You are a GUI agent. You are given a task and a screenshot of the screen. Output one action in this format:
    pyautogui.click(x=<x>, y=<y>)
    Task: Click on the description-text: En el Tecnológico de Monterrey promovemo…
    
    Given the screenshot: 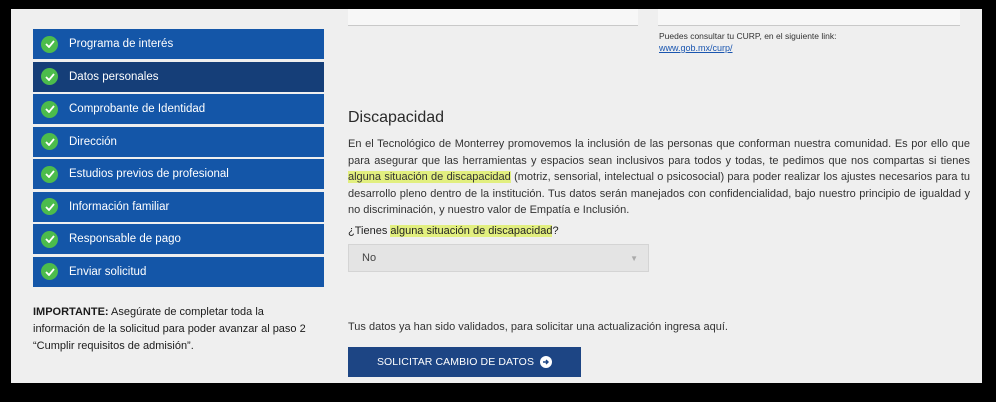 What is the action you would take?
    pyautogui.click(x=659, y=152)
    